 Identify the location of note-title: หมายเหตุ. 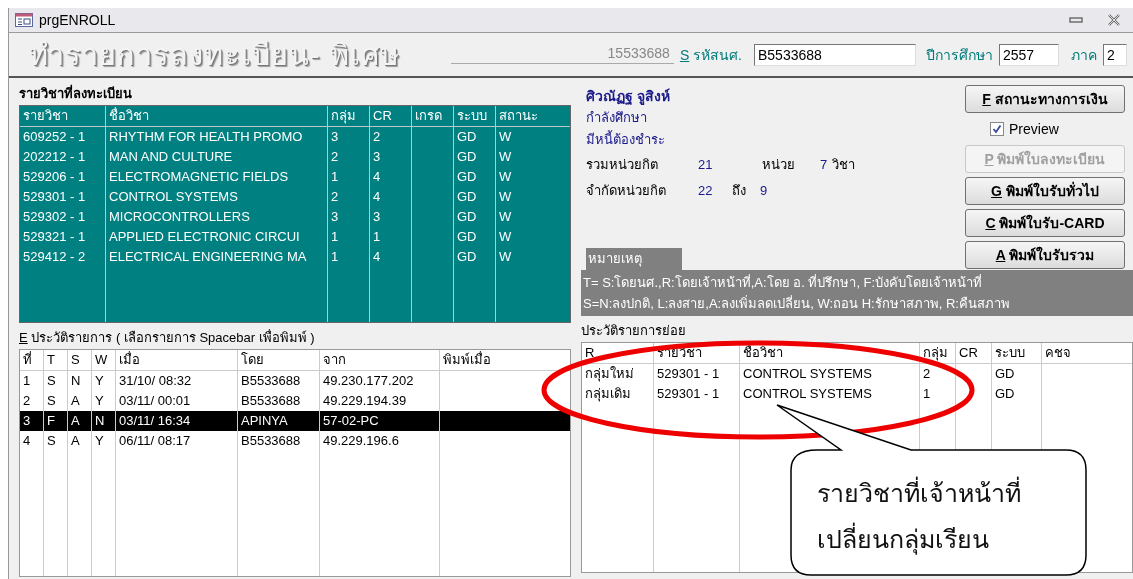
(634, 259).